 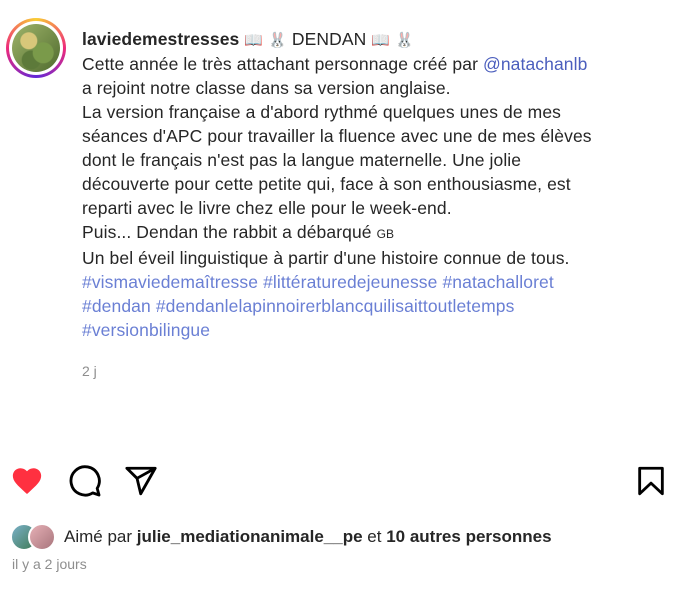 I want to click on save-button, so click(x=651, y=481).